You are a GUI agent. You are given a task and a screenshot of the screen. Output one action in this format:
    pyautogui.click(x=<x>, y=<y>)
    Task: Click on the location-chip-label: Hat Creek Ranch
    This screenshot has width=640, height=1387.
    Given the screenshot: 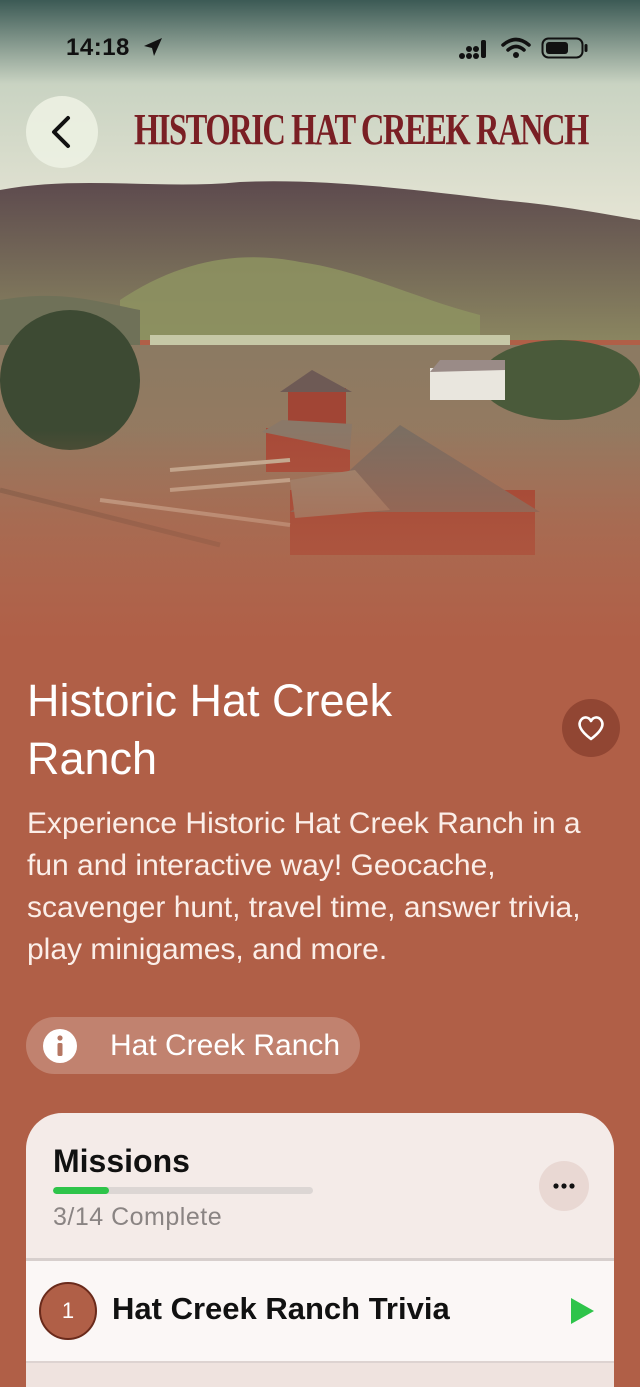 What is the action you would take?
    pyautogui.click(x=225, y=1045)
    